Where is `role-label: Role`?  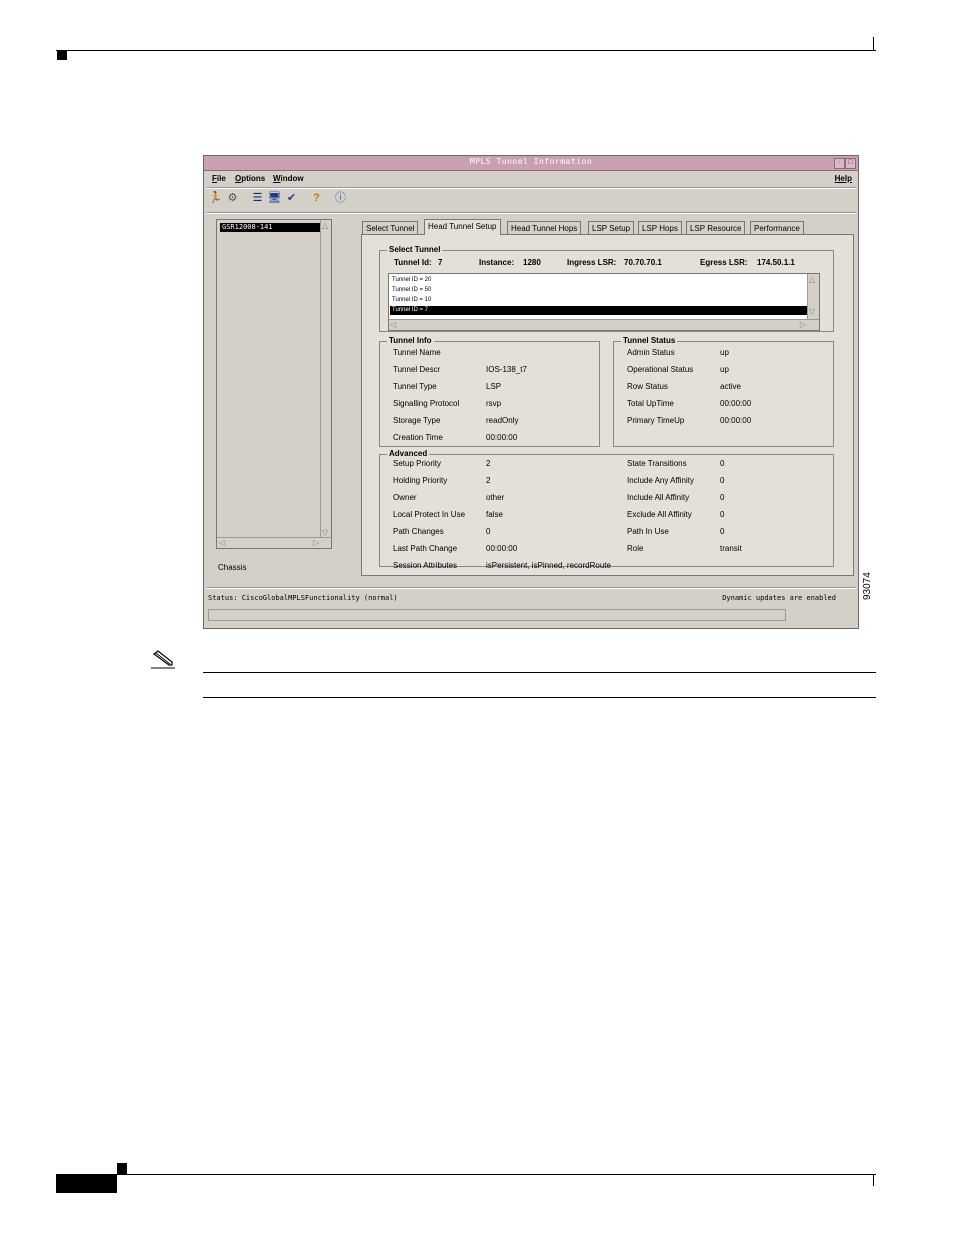 role-label: Role is located at coordinates (635, 548).